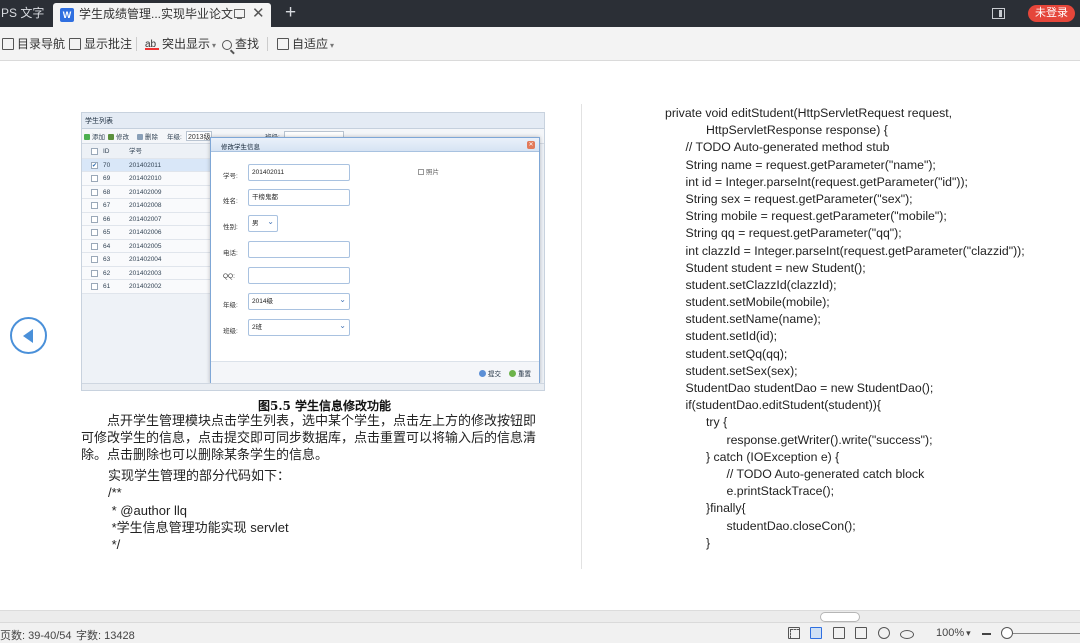 This screenshot has height=643, width=1080. I want to click on code-line: if(studentDao.editStudent(student)){, so click(773, 405).